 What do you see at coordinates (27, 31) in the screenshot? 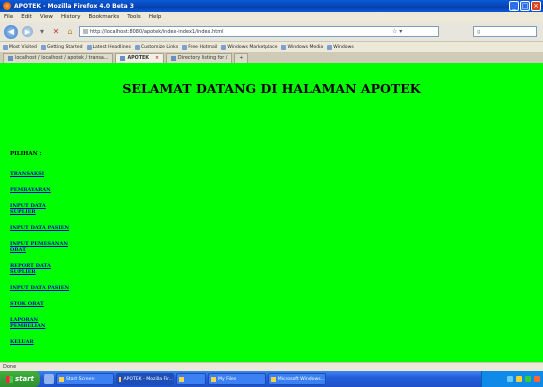
I see `forward-button: ▶` at bounding box center [27, 31].